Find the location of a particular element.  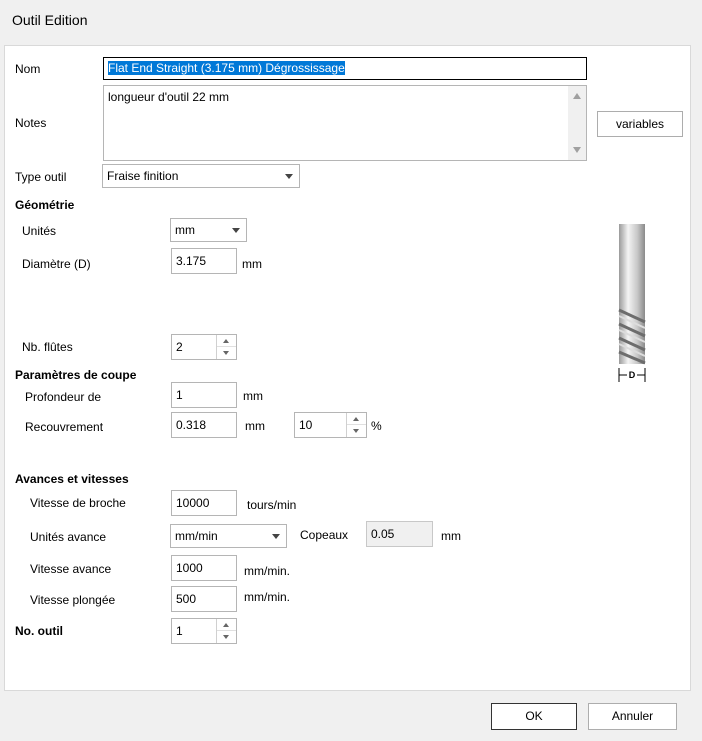

feed-rate-input: 1000 is located at coordinates (204, 568).